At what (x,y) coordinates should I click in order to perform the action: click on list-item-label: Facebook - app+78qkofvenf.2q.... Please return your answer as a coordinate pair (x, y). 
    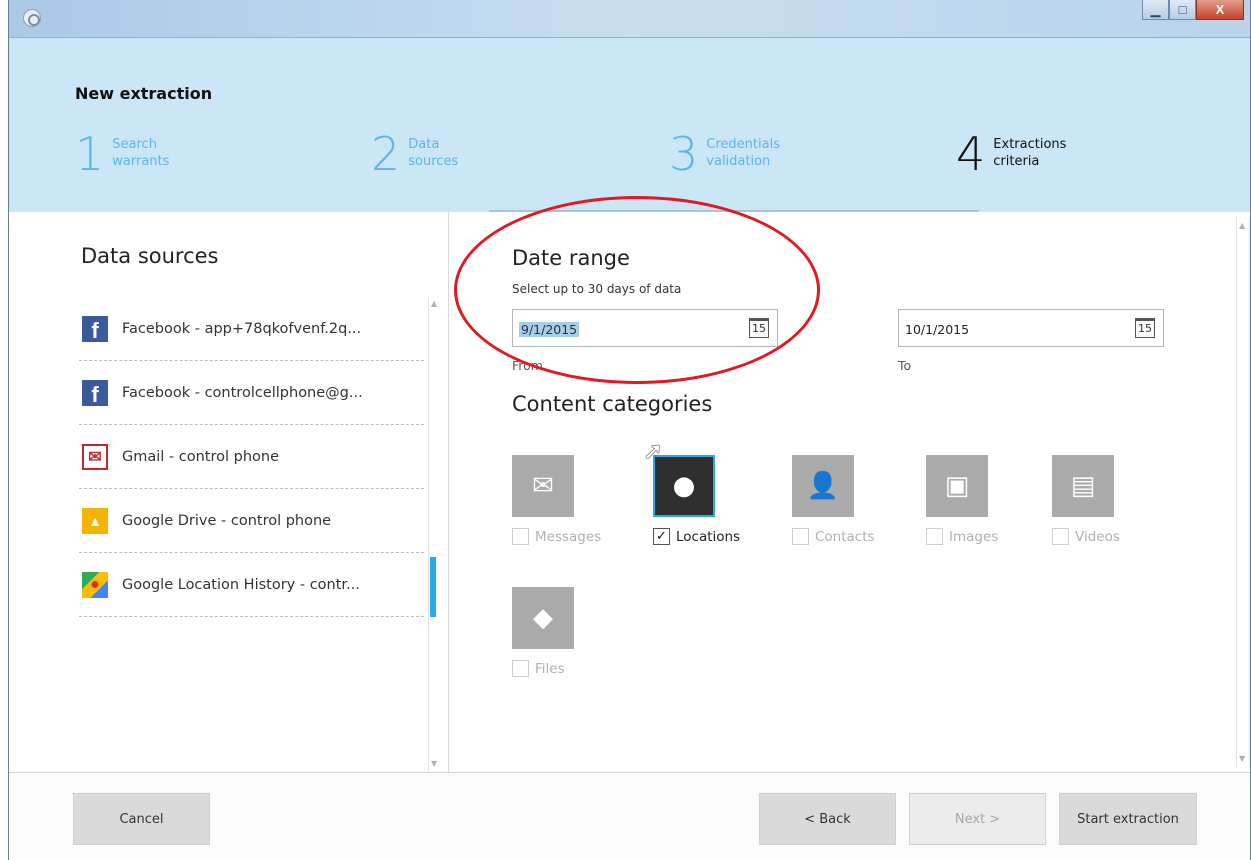
    Looking at the image, I should click on (242, 328).